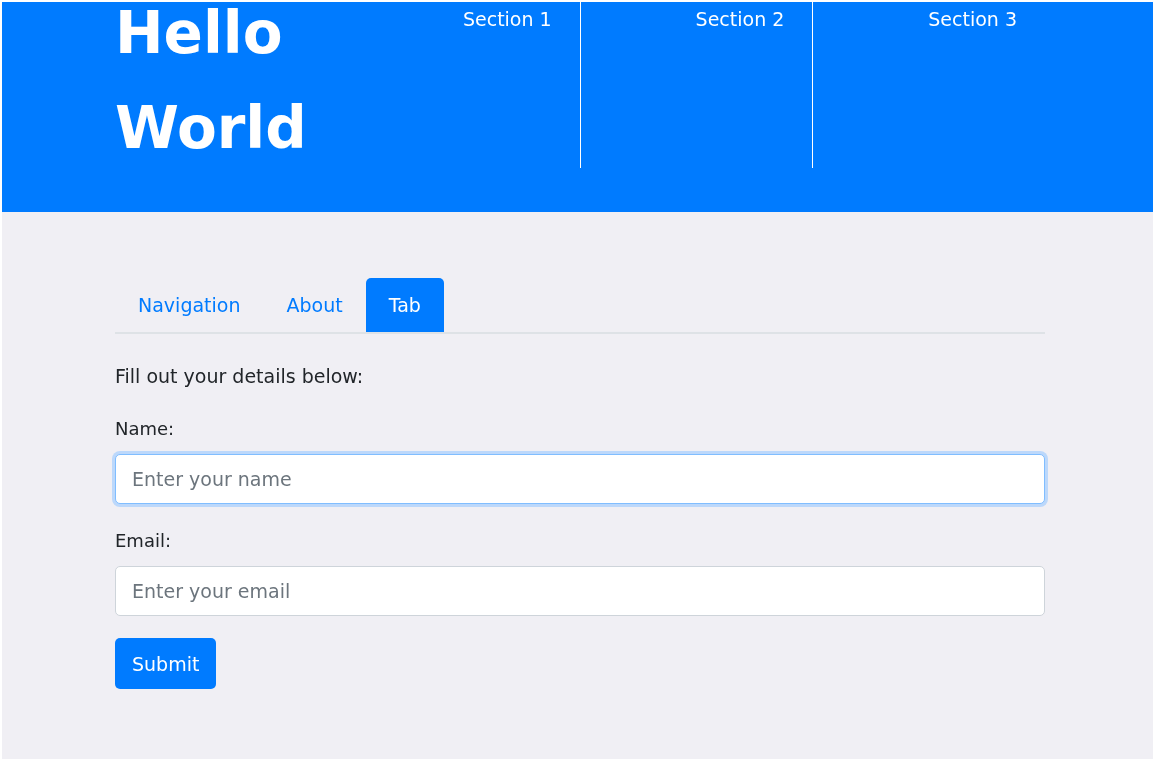  What do you see at coordinates (143, 540) in the screenshot?
I see `field-label: Email:` at bounding box center [143, 540].